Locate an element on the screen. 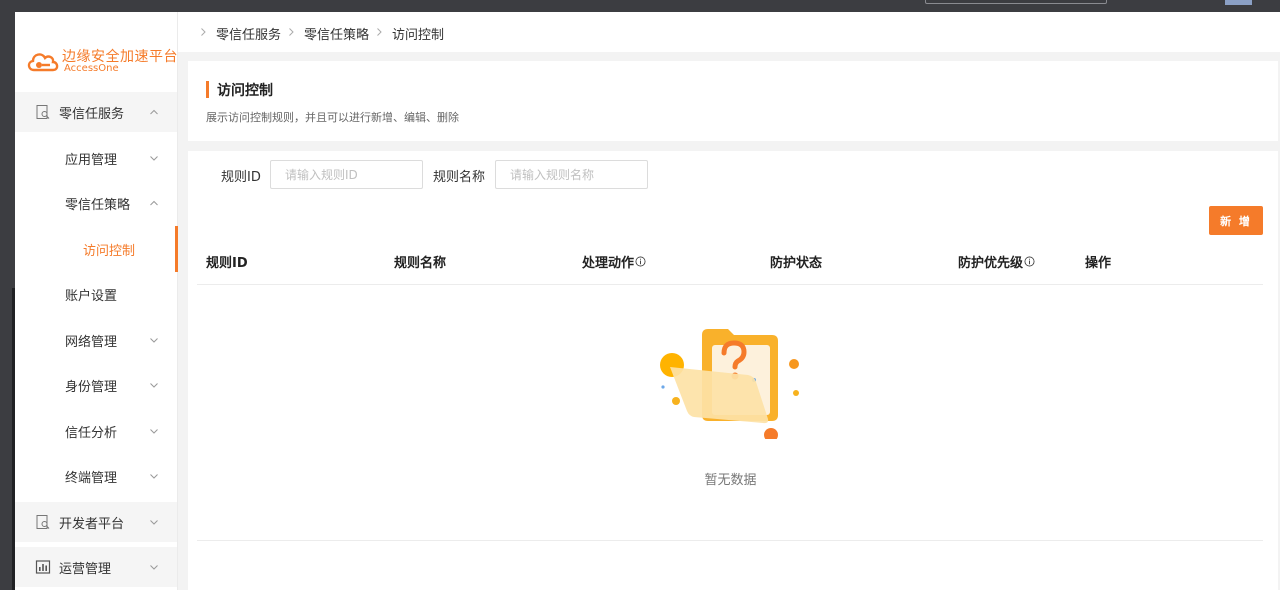  sidebar-item-zero-trust-service: 零信任服务 is located at coordinates (96, 112).